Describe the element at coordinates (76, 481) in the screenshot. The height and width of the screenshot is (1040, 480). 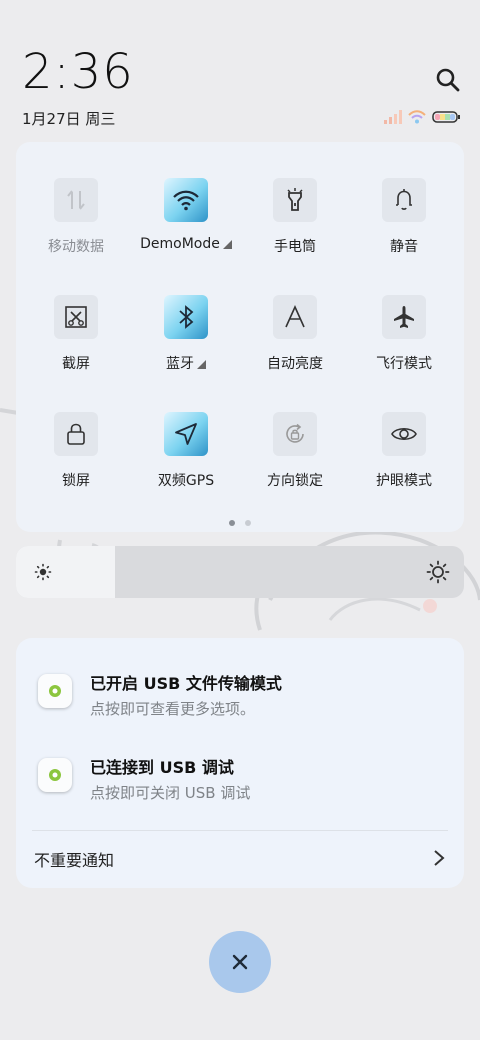
I see `tile-label: 锁屏` at that location.